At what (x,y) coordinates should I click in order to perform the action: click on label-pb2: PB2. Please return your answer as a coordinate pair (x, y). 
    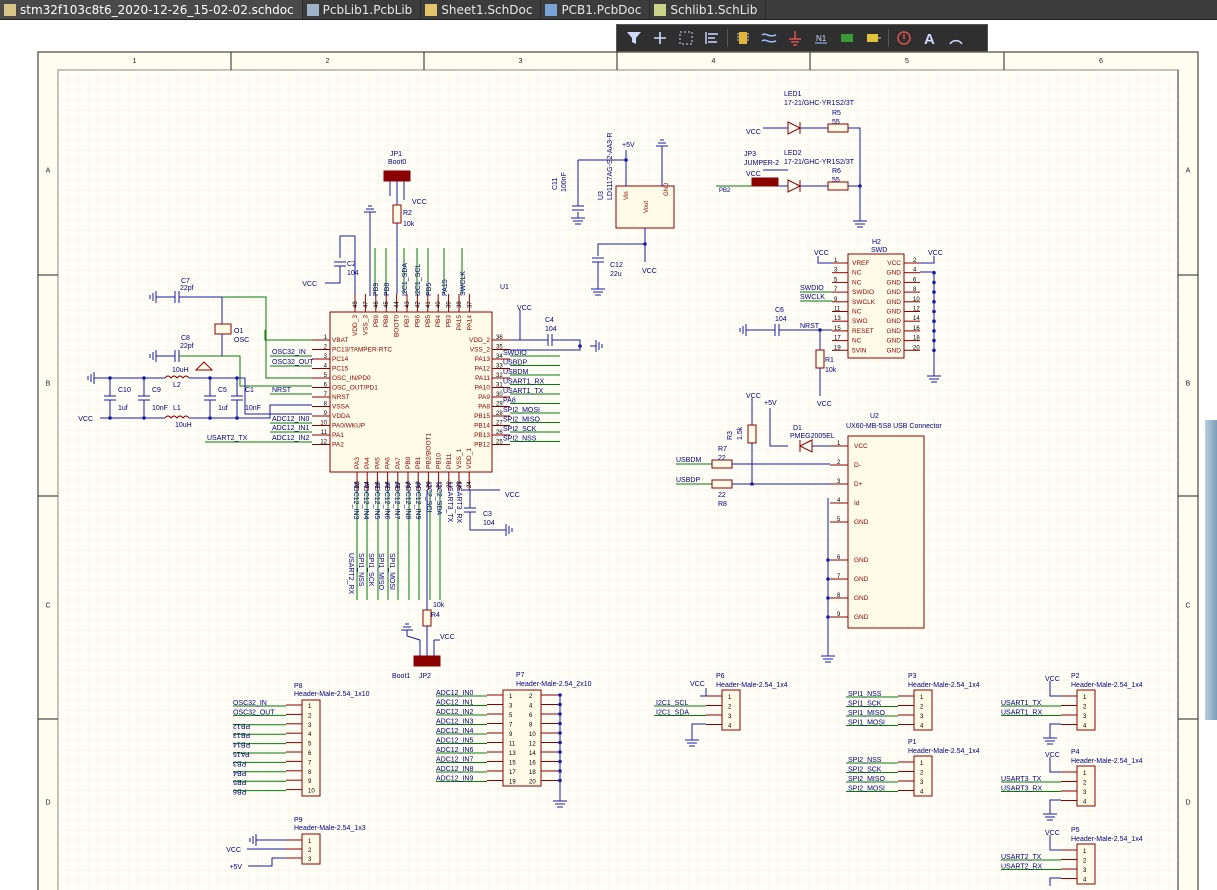
    Looking at the image, I should click on (725, 191).